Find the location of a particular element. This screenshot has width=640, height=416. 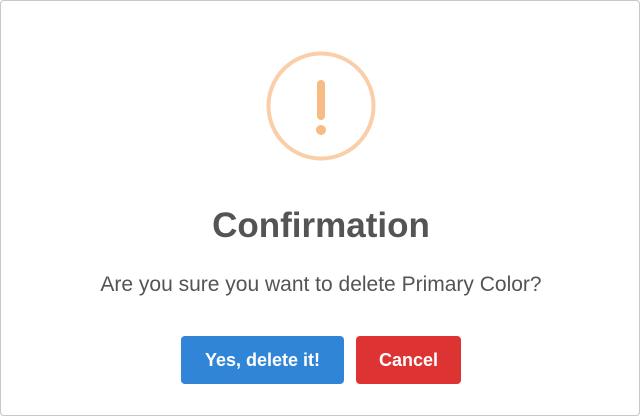

dialog-title: Confirmation is located at coordinates (321, 225).